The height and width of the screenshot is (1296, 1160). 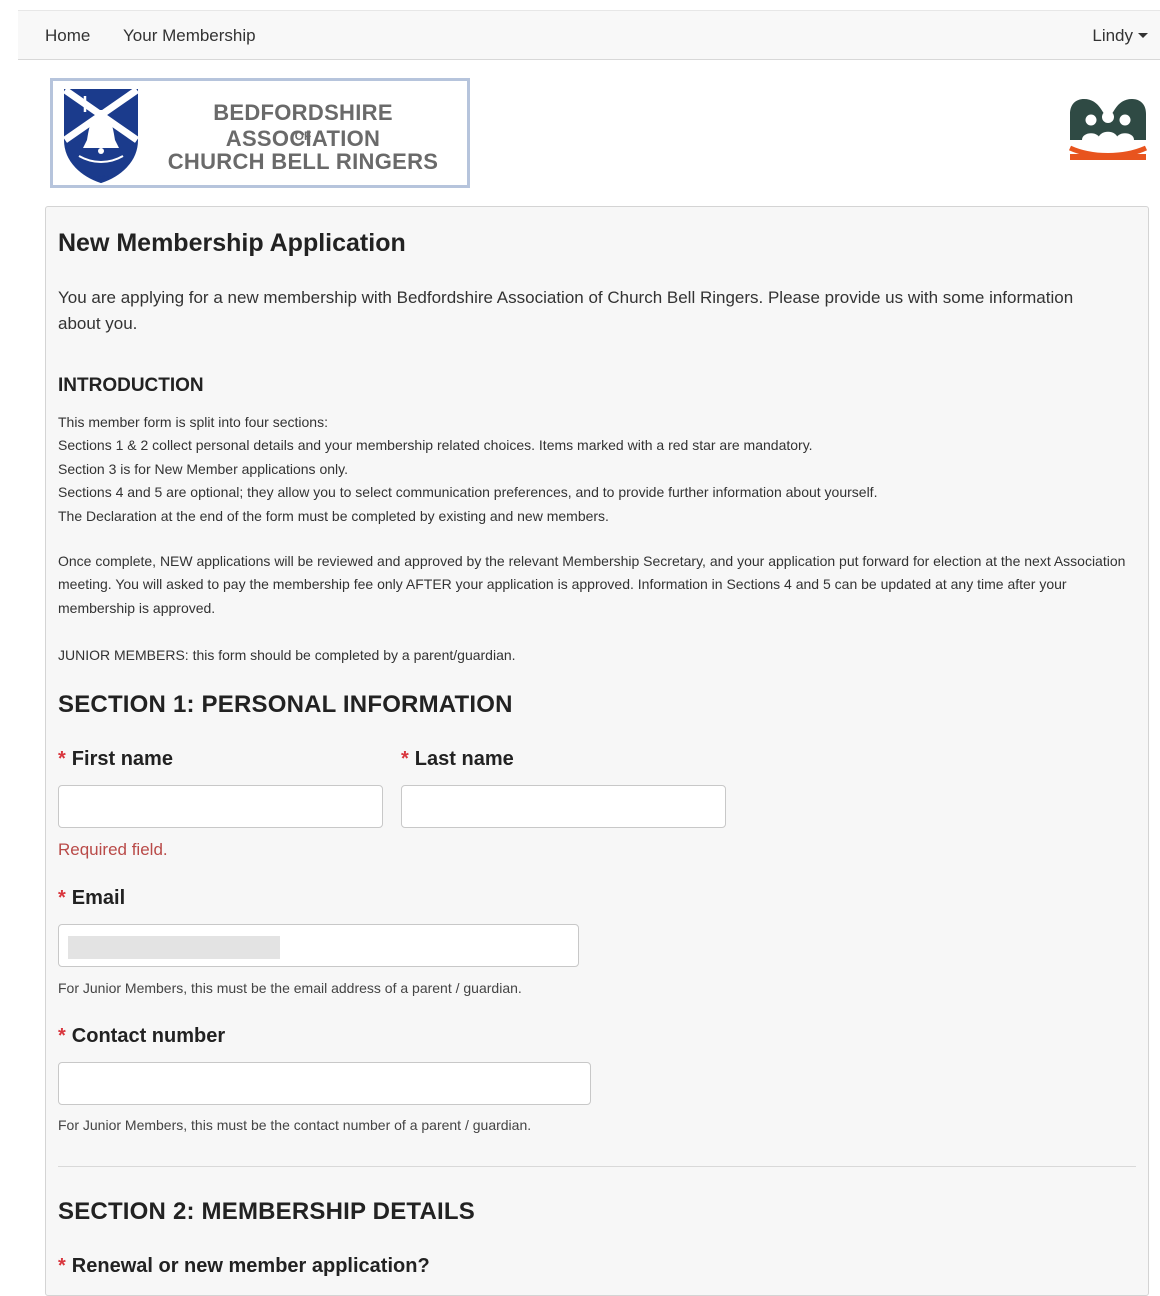 I want to click on top-navbar: Home Your Membership Lindy, so click(x=589, y=35).